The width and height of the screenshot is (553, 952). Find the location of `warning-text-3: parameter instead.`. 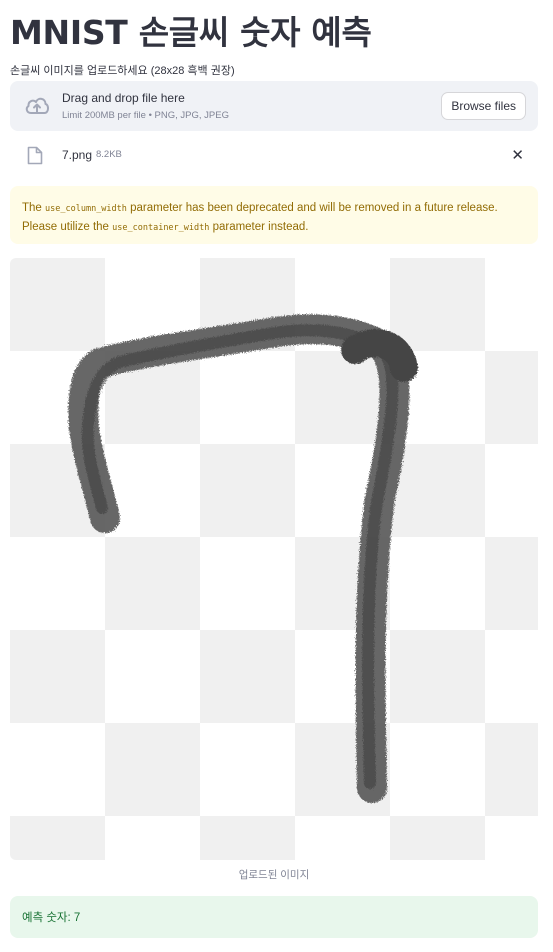

warning-text-3: parameter instead. is located at coordinates (259, 227).